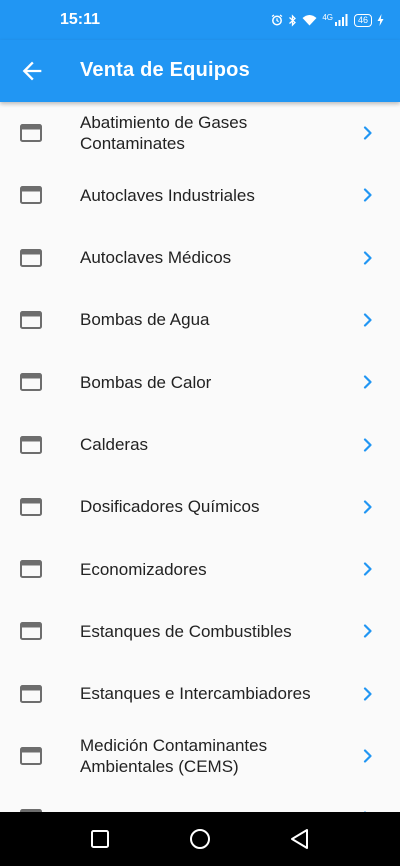  Describe the element at coordinates (200, 445) in the screenshot. I see `list-item: Calderas` at that location.